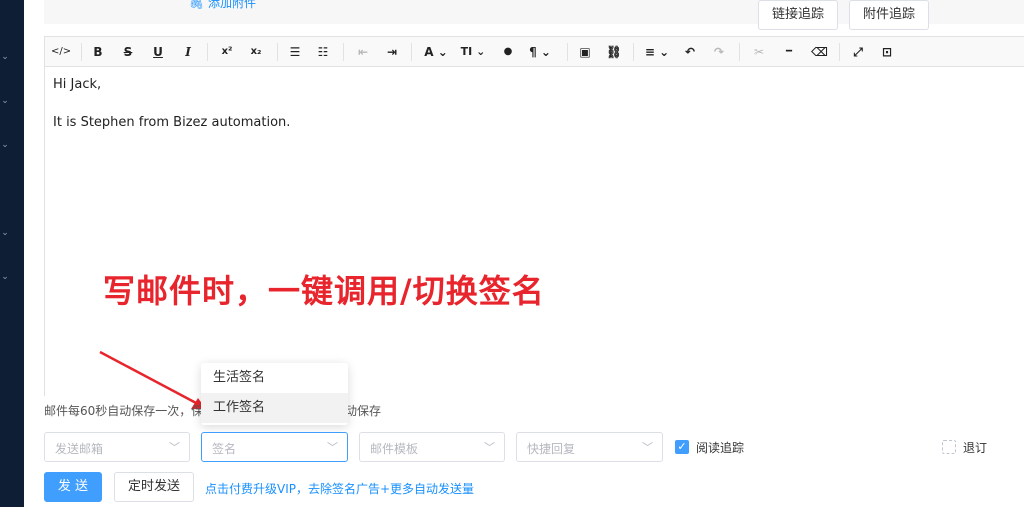 The image size is (1024, 507). What do you see at coordinates (436, 52) in the screenshot?
I see `font-color-icon: A ⌄` at bounding box center [436, 52].